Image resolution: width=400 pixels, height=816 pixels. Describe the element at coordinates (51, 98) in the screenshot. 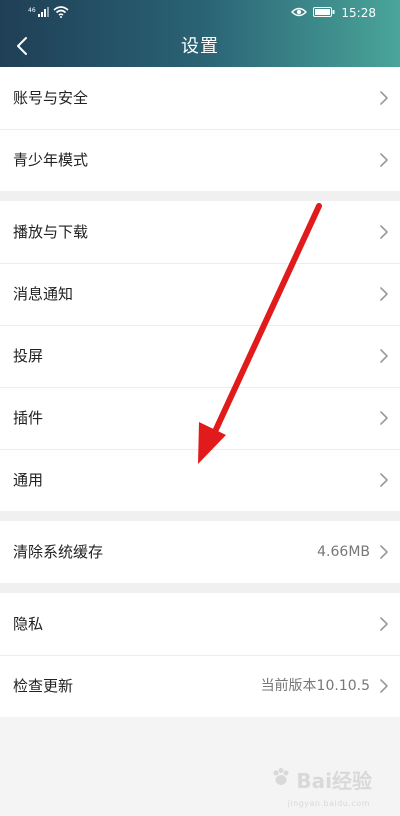

I see `row-label: 账号与安全` at that location.